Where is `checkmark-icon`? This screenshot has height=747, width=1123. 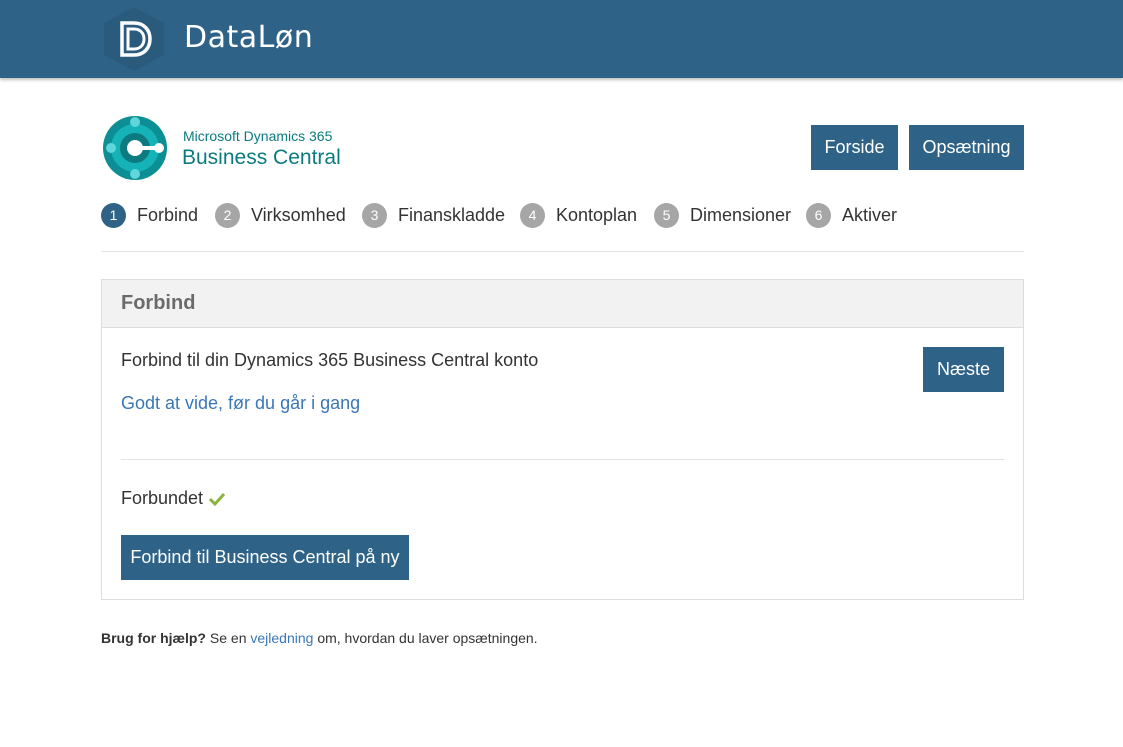
checkmark-icon is located at coordinates (217, 499).